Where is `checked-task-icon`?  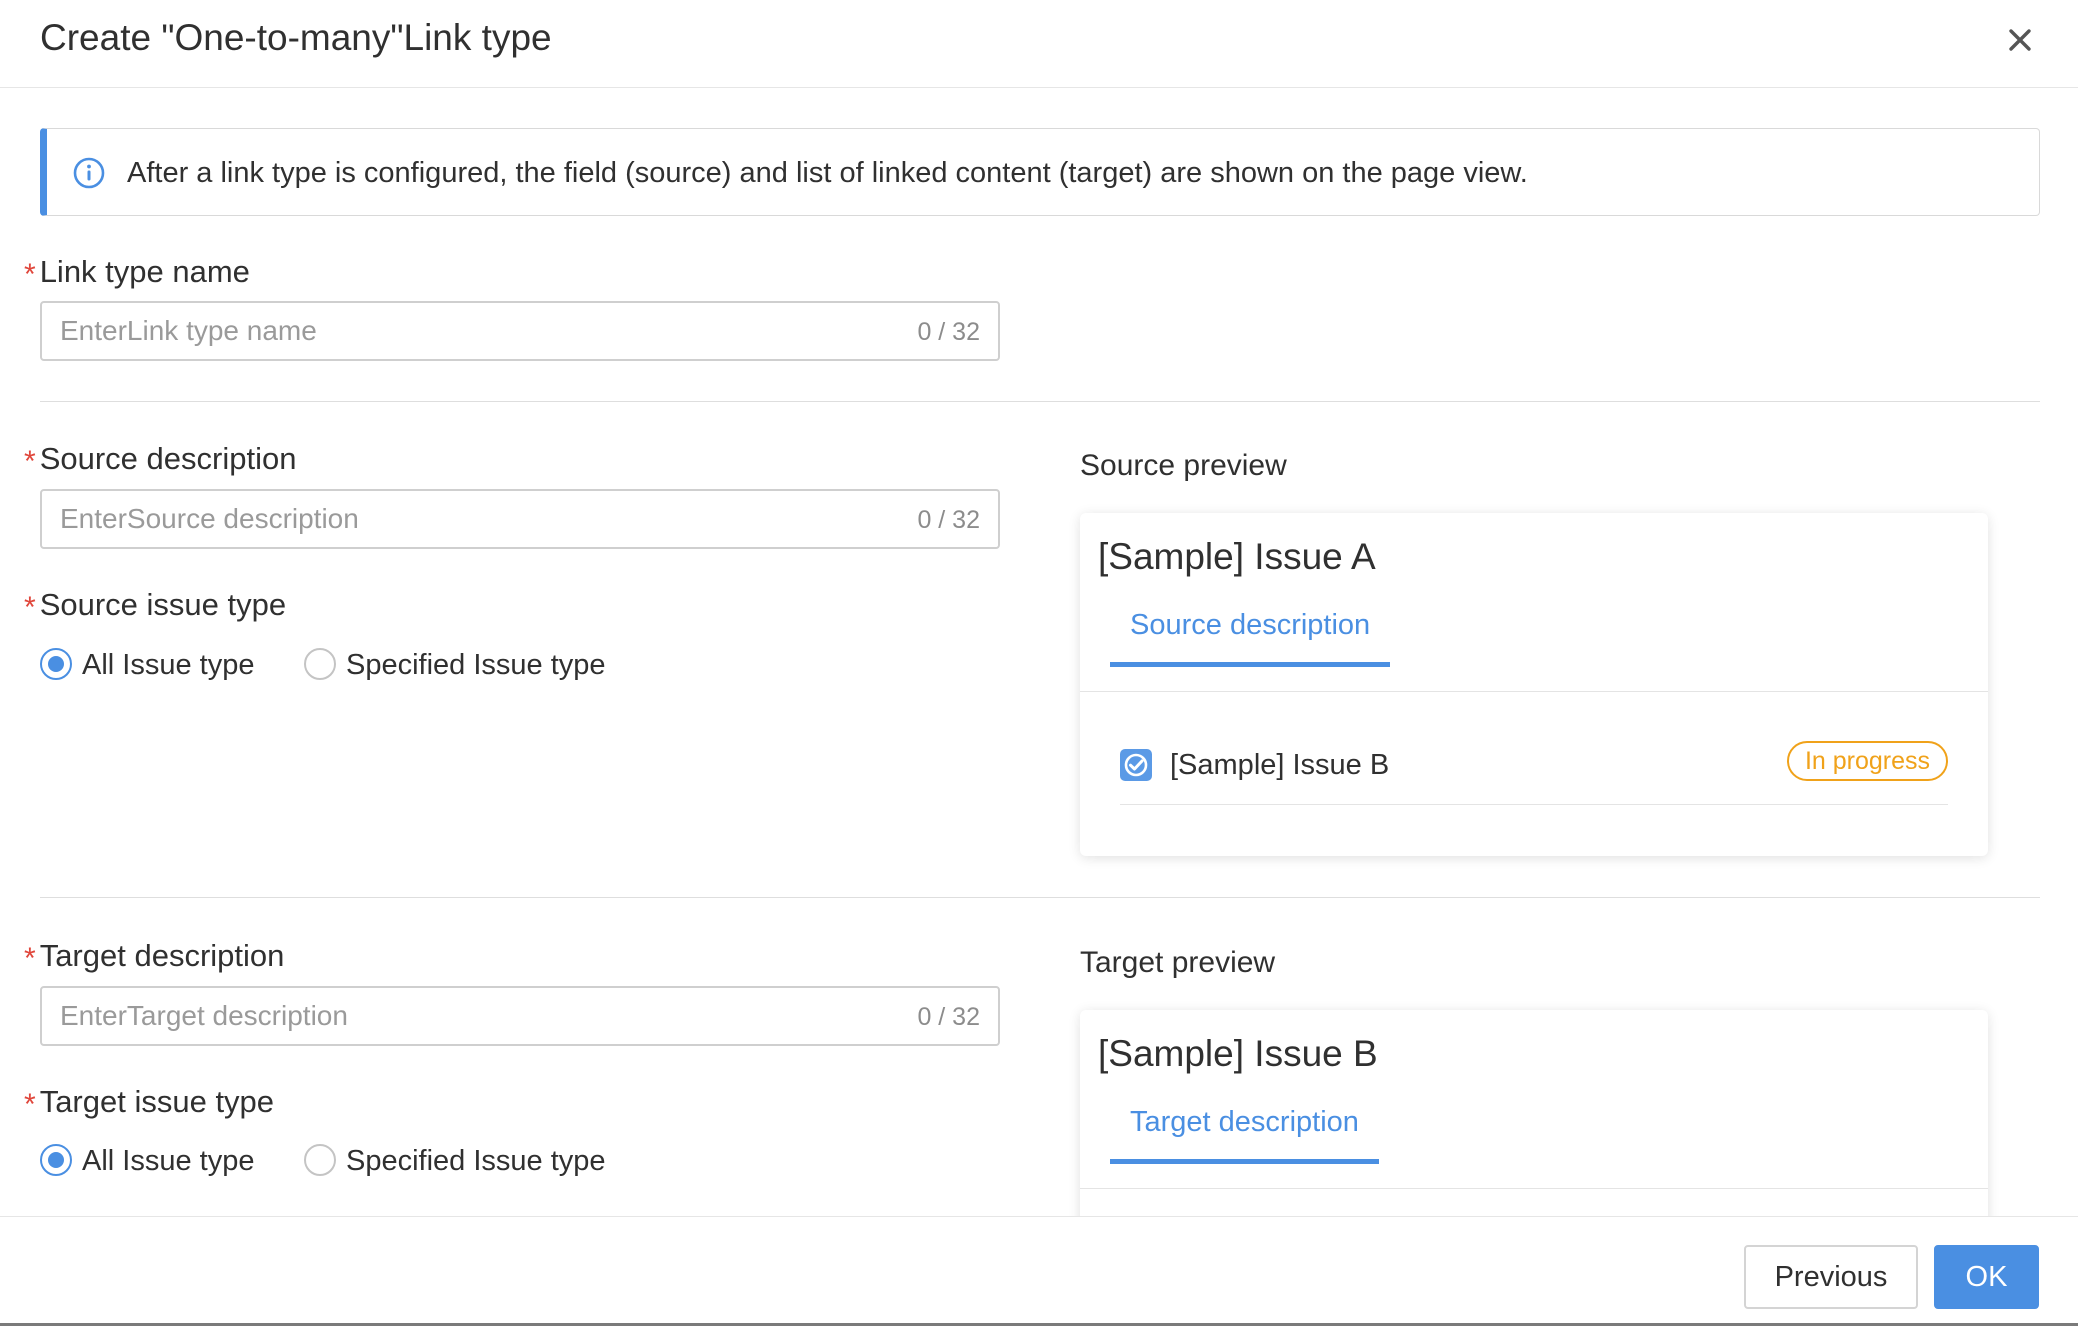 checked-task-icon is located at coordinates (1136, 765).